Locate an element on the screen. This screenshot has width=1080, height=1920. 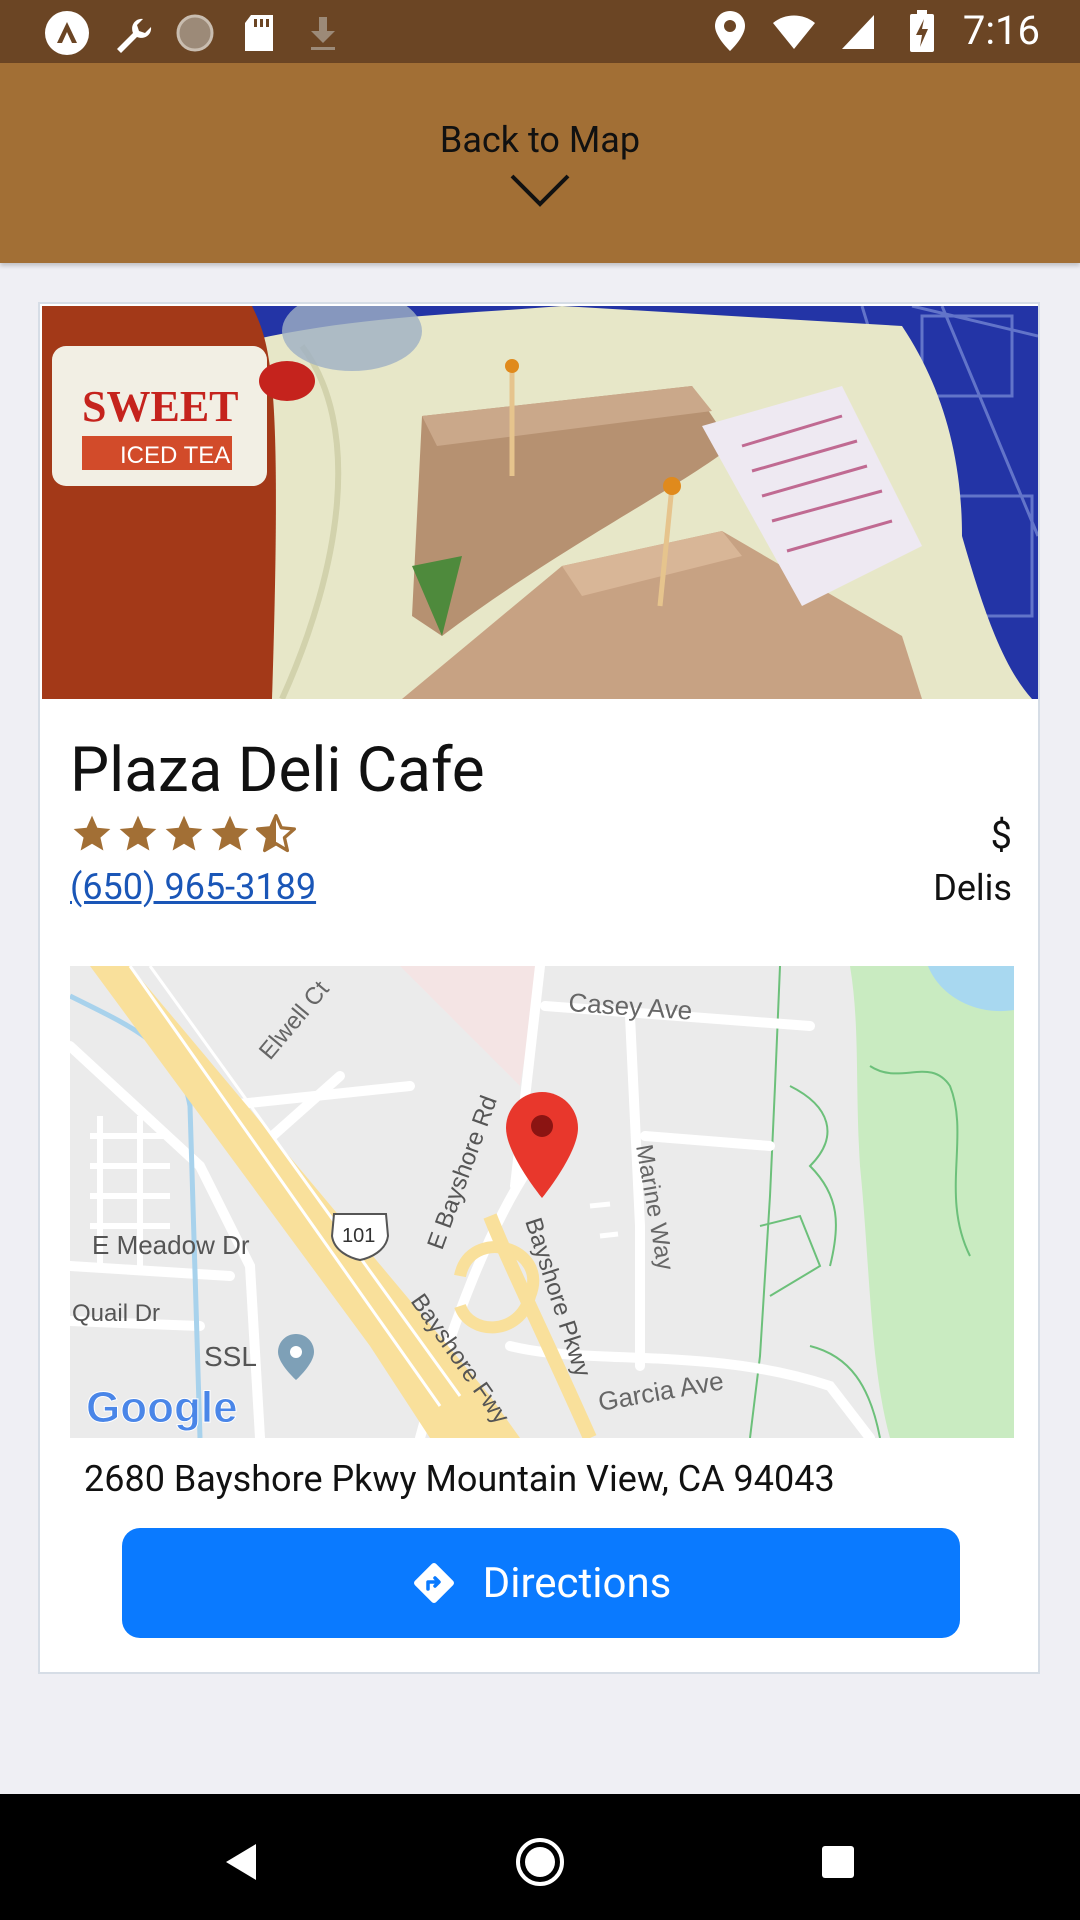
sync-icon is located at coordinates (195, 33).